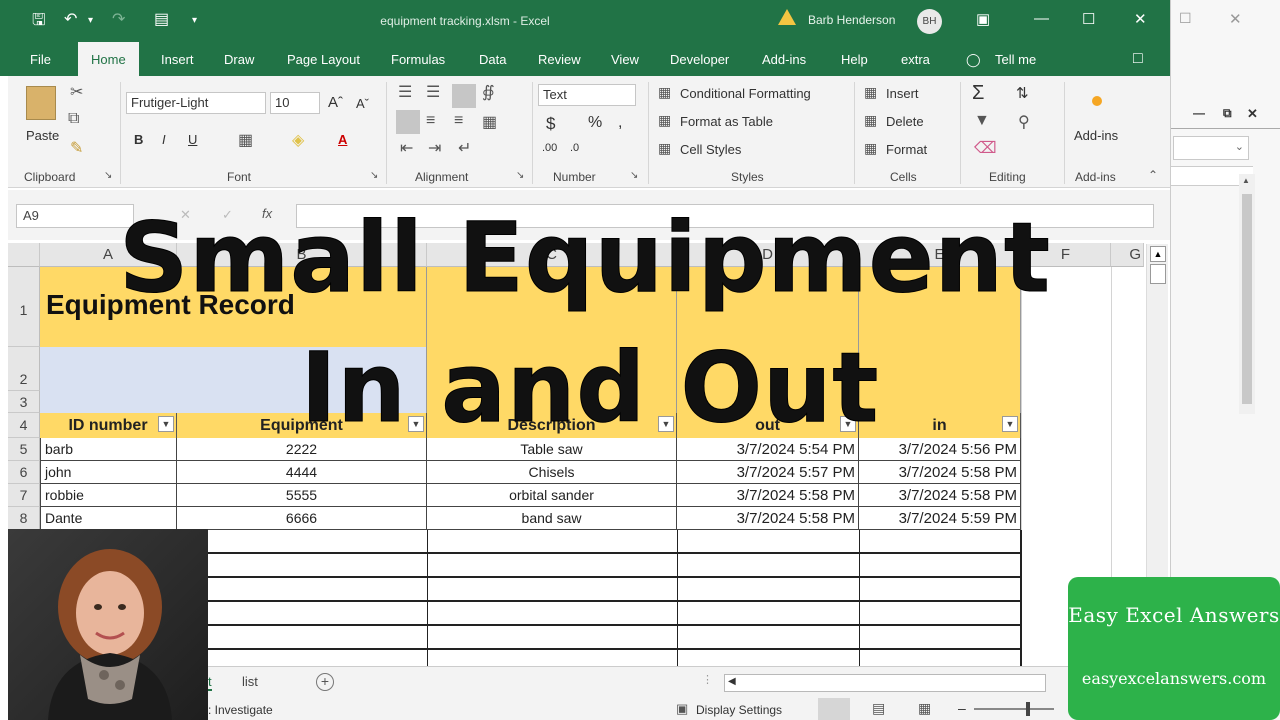 This screenshot has height=720, width=1280. What do you see at coordinates (433, 92) in the screenshot?
I see `align-middle-icon: ☰` at bounding box center [433, 92].